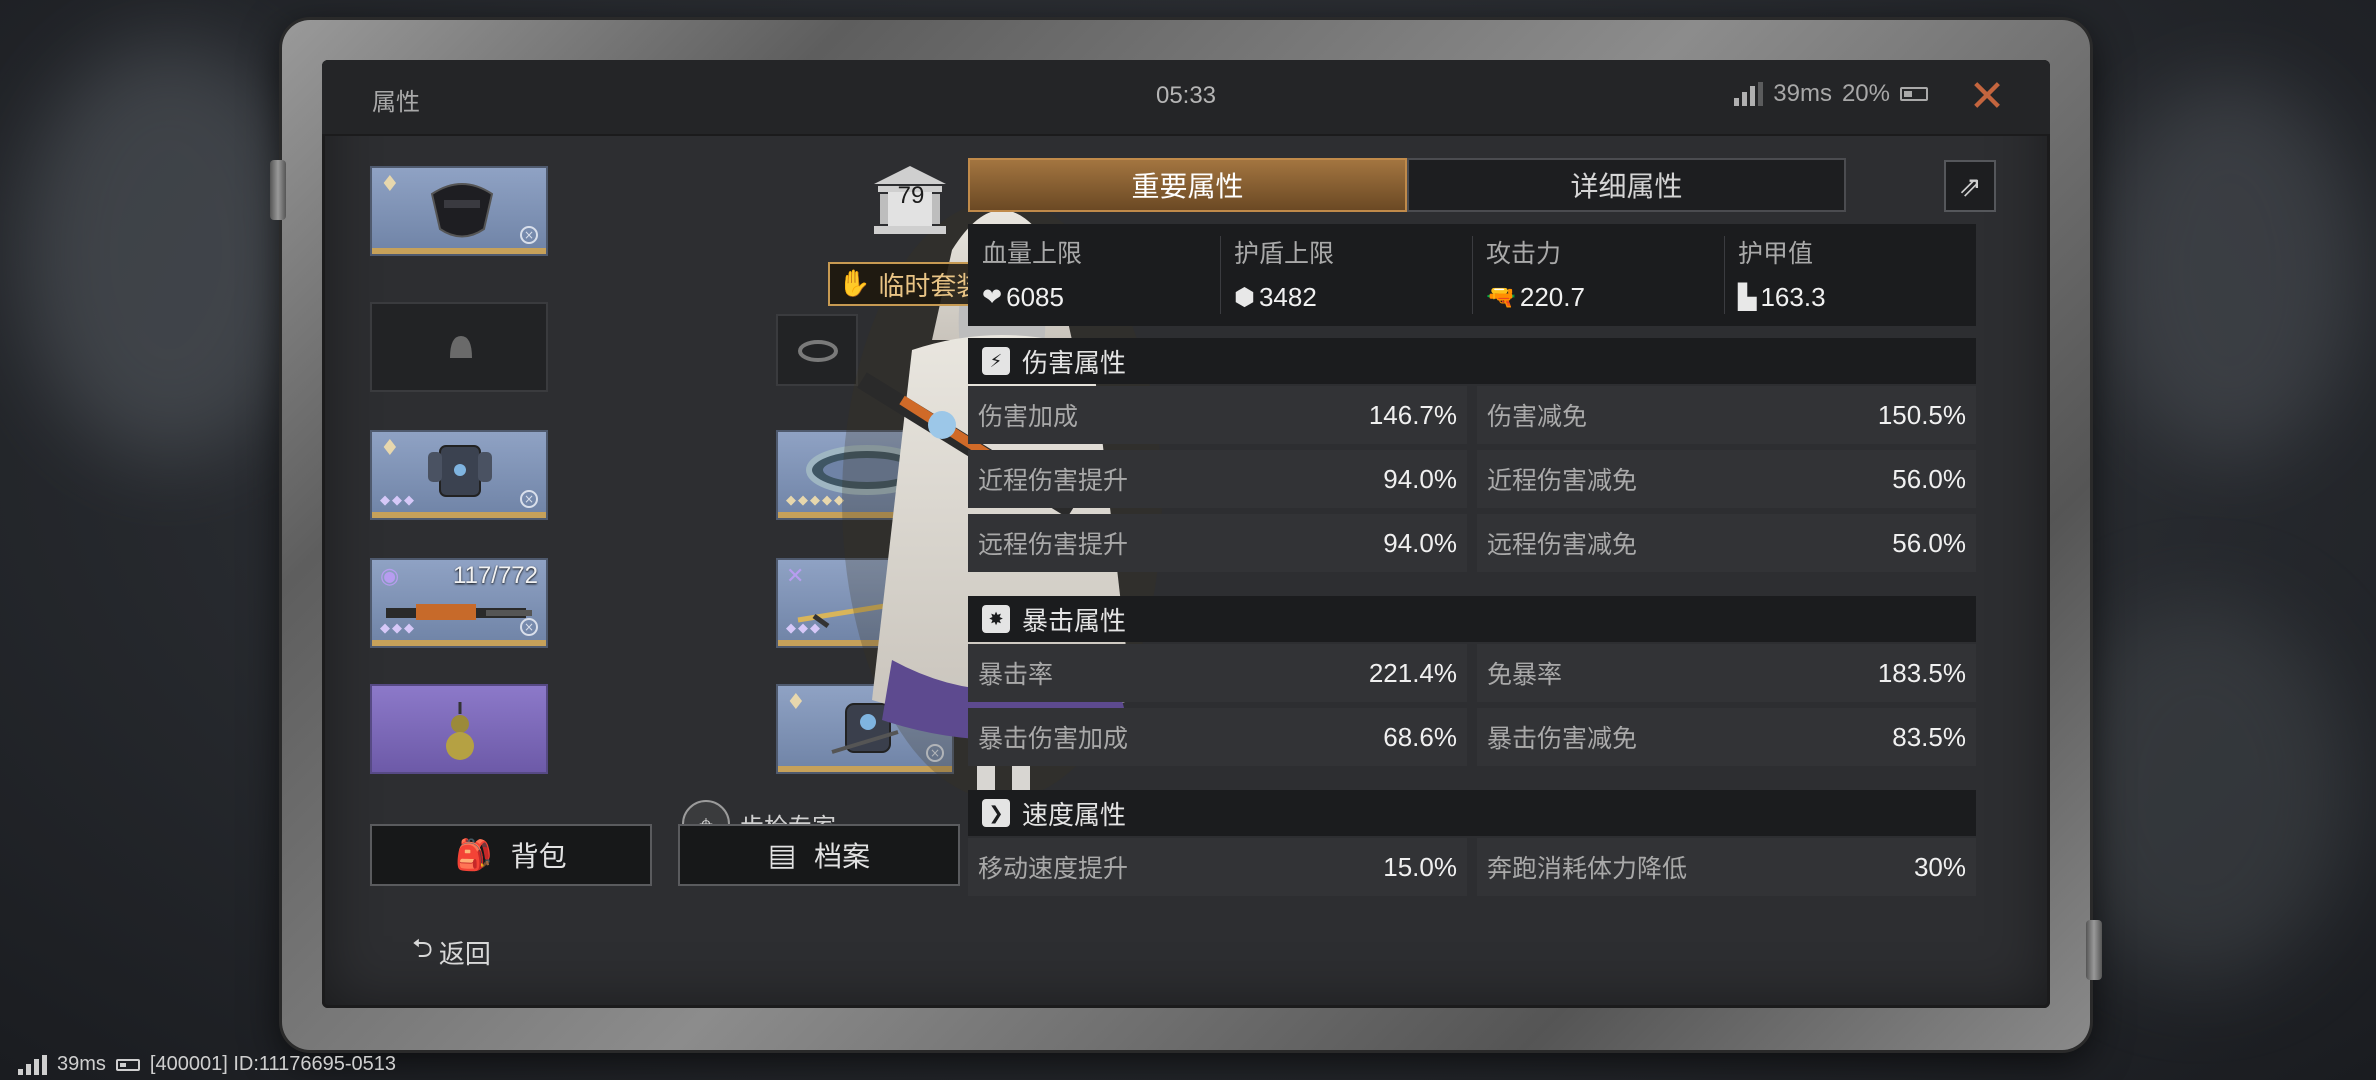 This screenshot has height=1080, width=2376. Describe the element at coordinates (495, 575) in the screenshot. I see `ammo-count: 117/772` at that location.